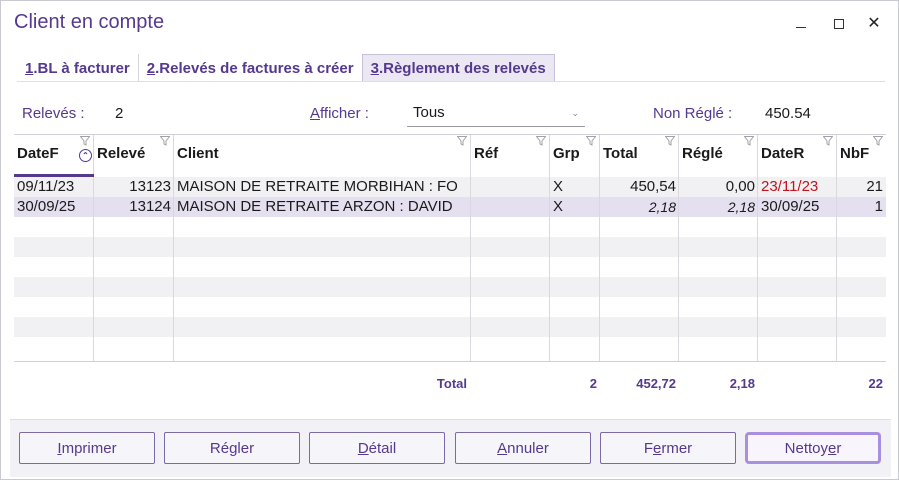 This screenshot has height=480, width=899. I want to click on tab-releves-a-creer: 2 .Relevés de factures à créer, so click(249, 68).